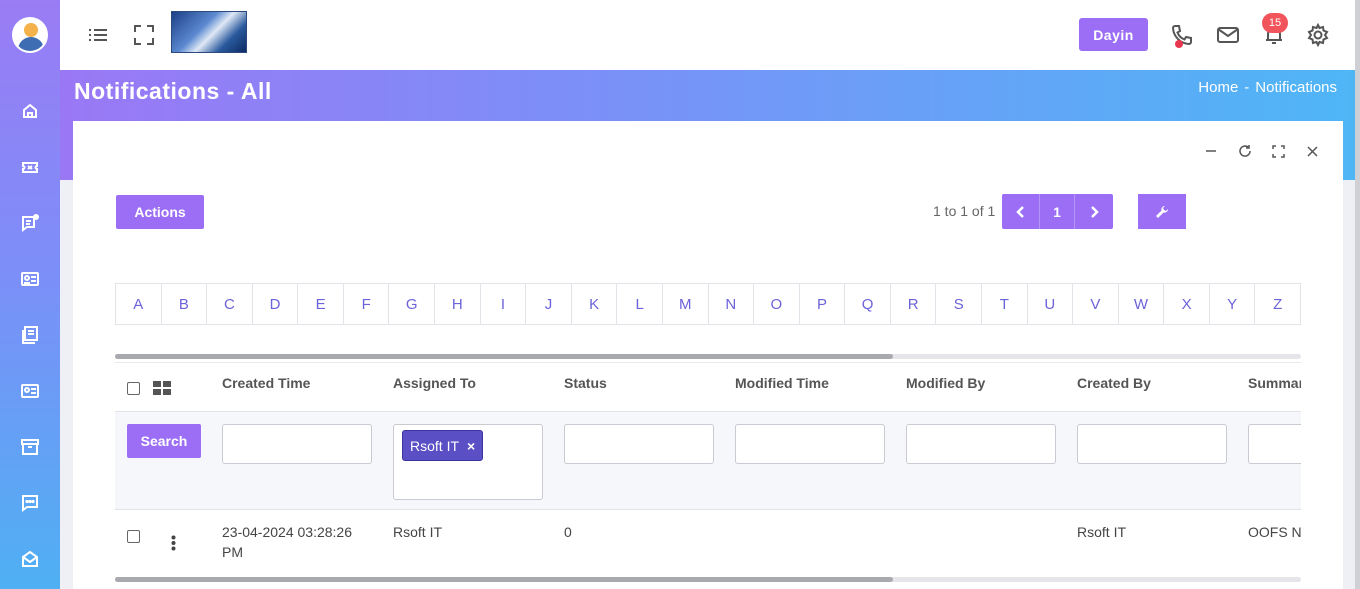  I want to click on alphabet-letter-l: L, so click(640, 304).